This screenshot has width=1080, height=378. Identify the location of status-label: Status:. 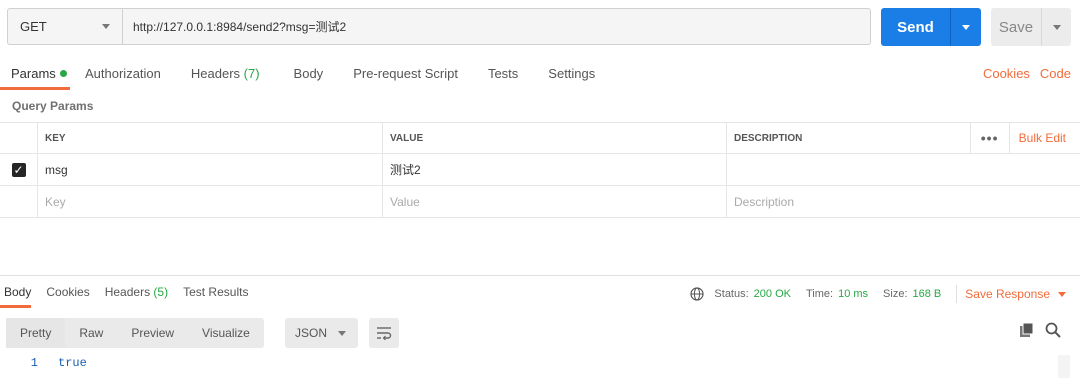
(731, 294).